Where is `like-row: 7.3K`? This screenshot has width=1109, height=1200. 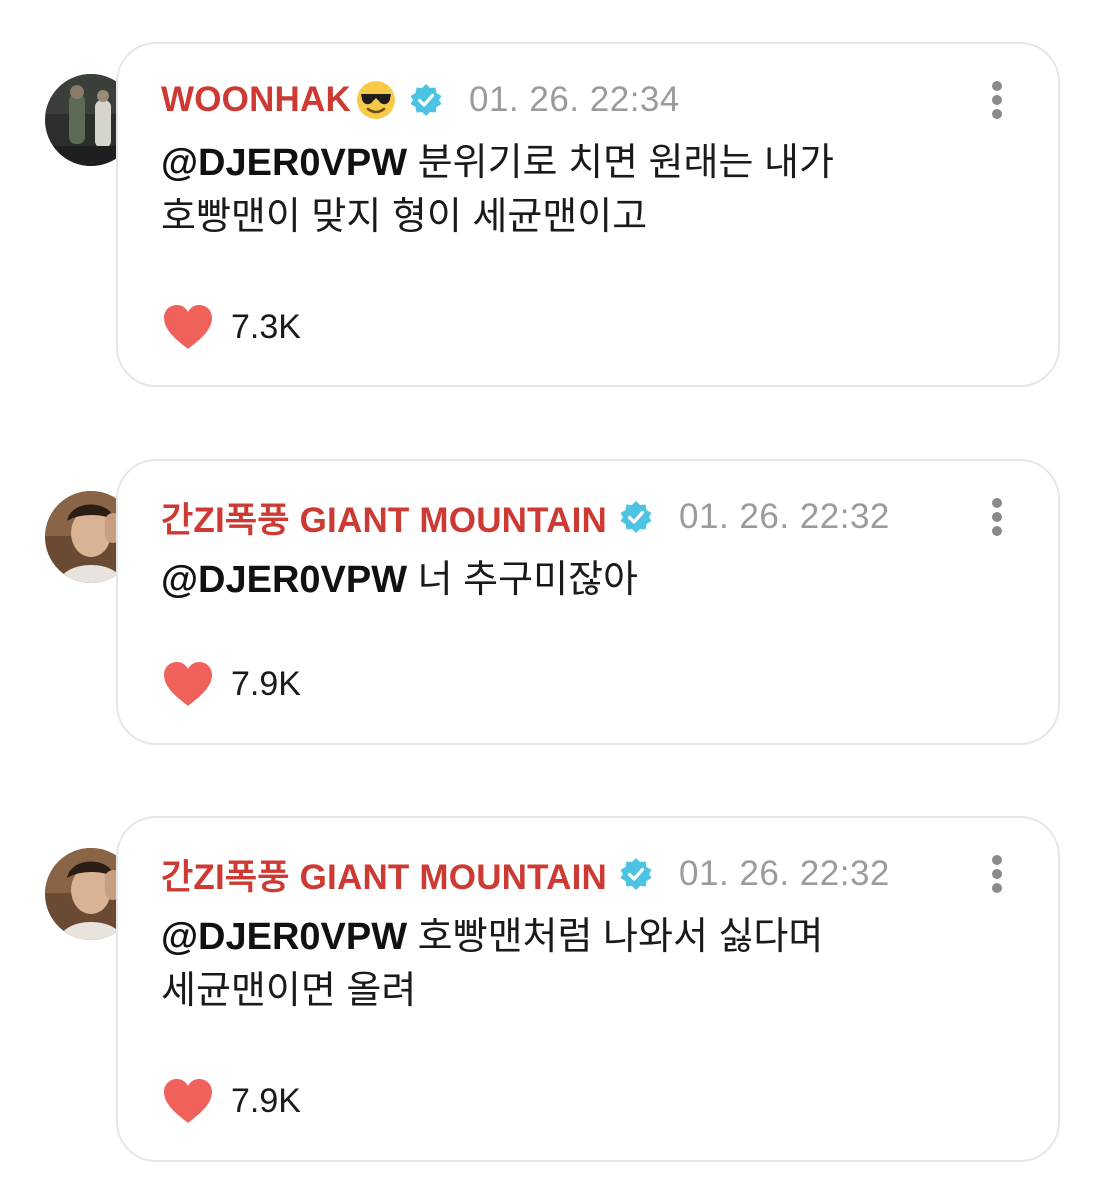
like-row: 7.3K is located at coordinates (231, 327).